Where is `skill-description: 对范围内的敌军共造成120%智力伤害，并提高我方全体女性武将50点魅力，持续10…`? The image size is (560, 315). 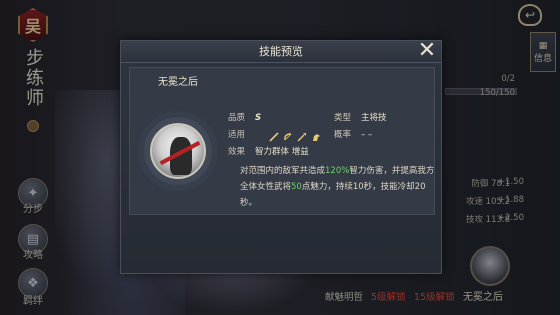 skill-description: 对范围内的敌军共造成120%智力伤害，并提高我方全体女性武将50点魅力，持续10… is located at coordinates (338, 187).